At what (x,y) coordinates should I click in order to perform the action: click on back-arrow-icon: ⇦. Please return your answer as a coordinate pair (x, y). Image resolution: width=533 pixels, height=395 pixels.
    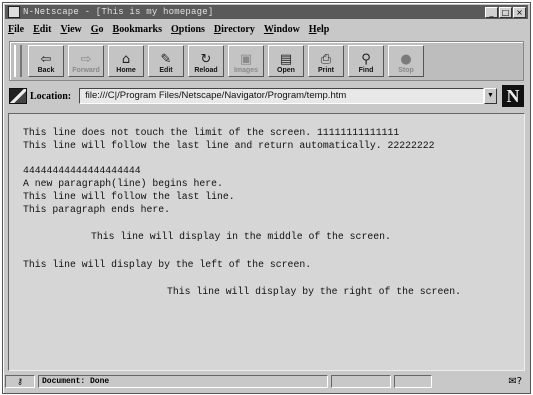
    Looking at the image, I should click on (46, 59).